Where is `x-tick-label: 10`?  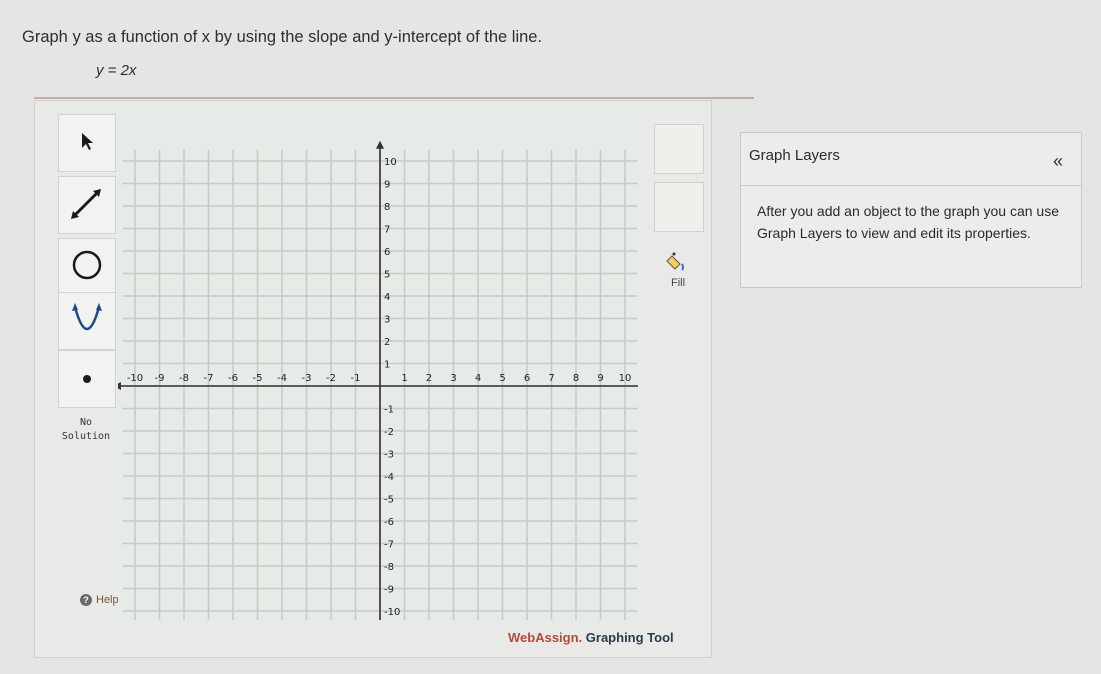
x-tick-label: 10 is located at coordinates (625, 378).